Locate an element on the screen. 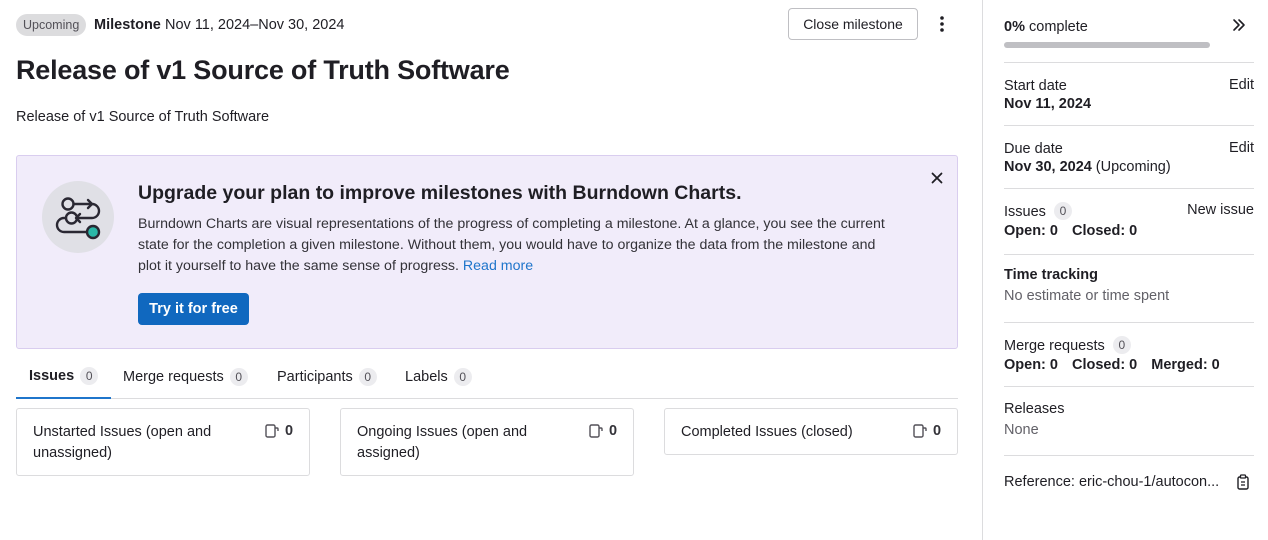  milestone-label: Milestone is located at coordinates (127, 25).